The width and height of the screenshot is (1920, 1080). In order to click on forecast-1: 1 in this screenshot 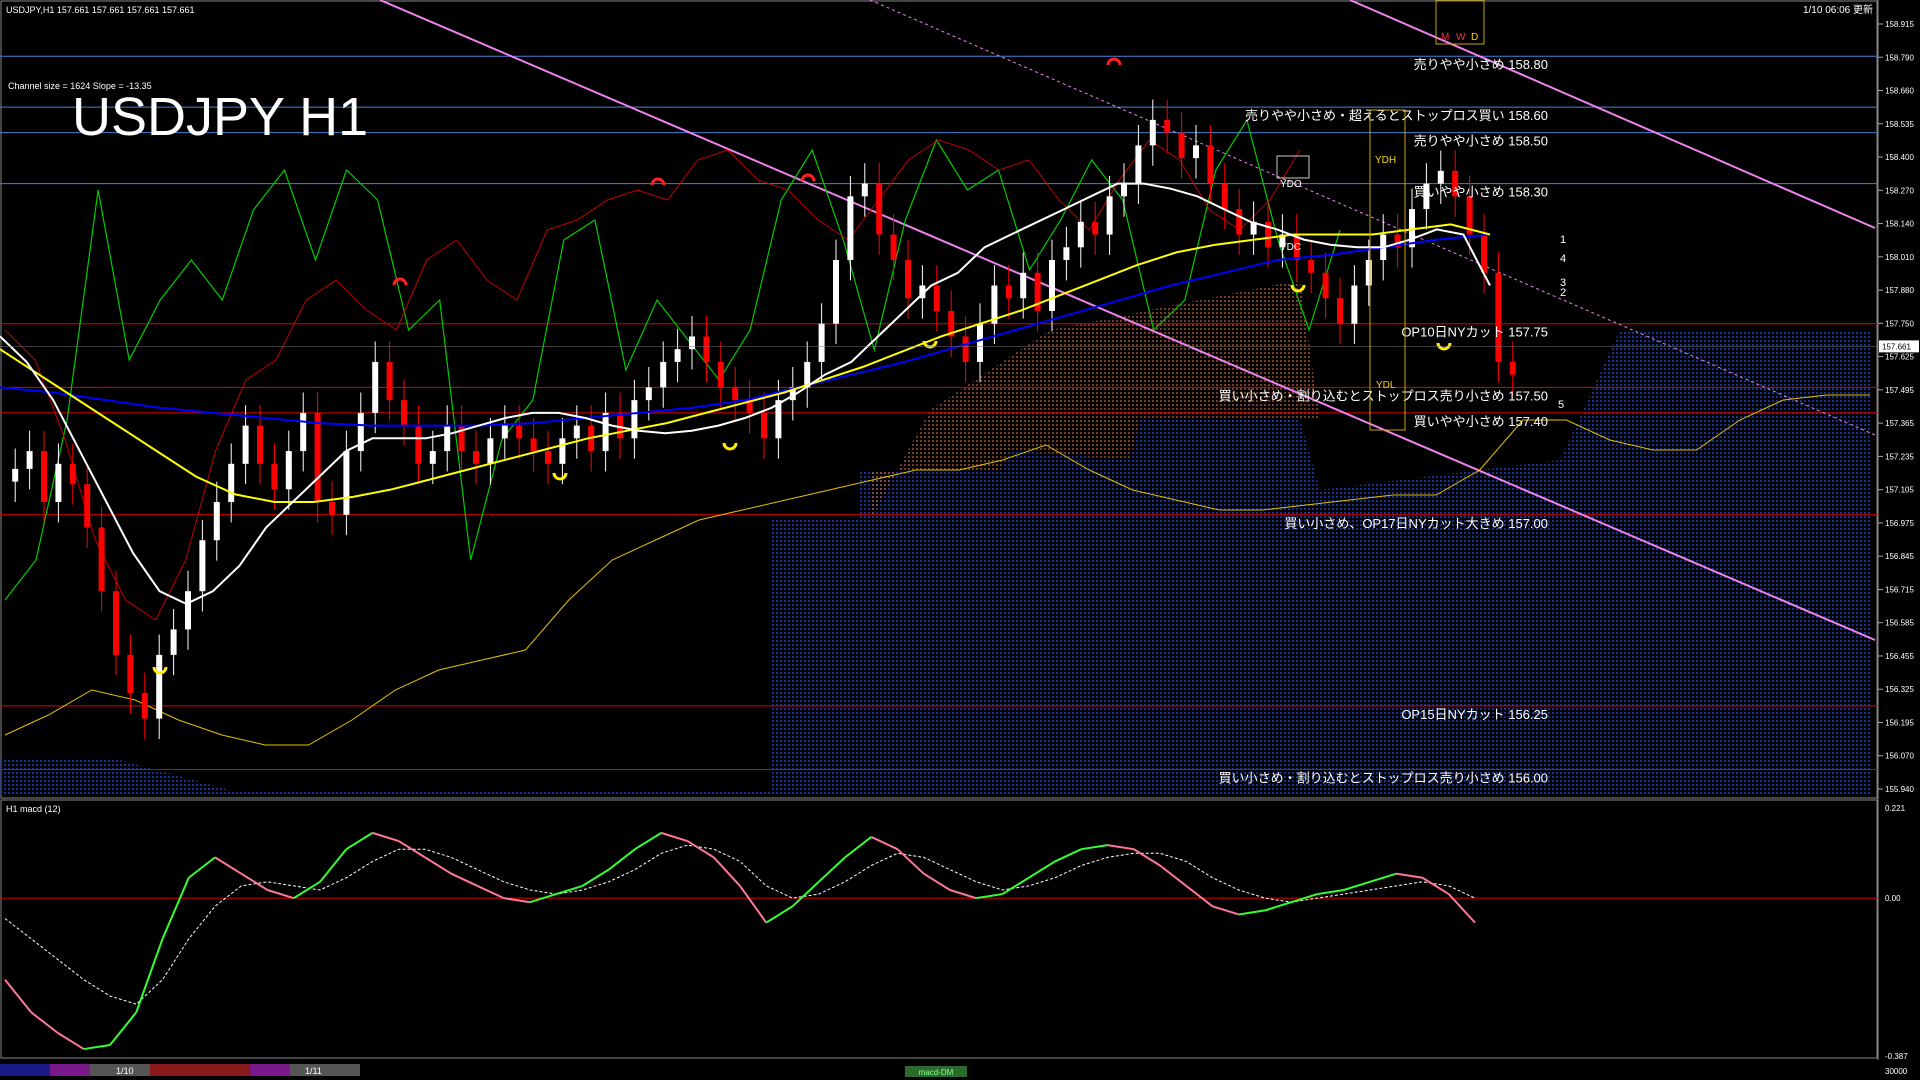, I will do `click(1563, 240)`.